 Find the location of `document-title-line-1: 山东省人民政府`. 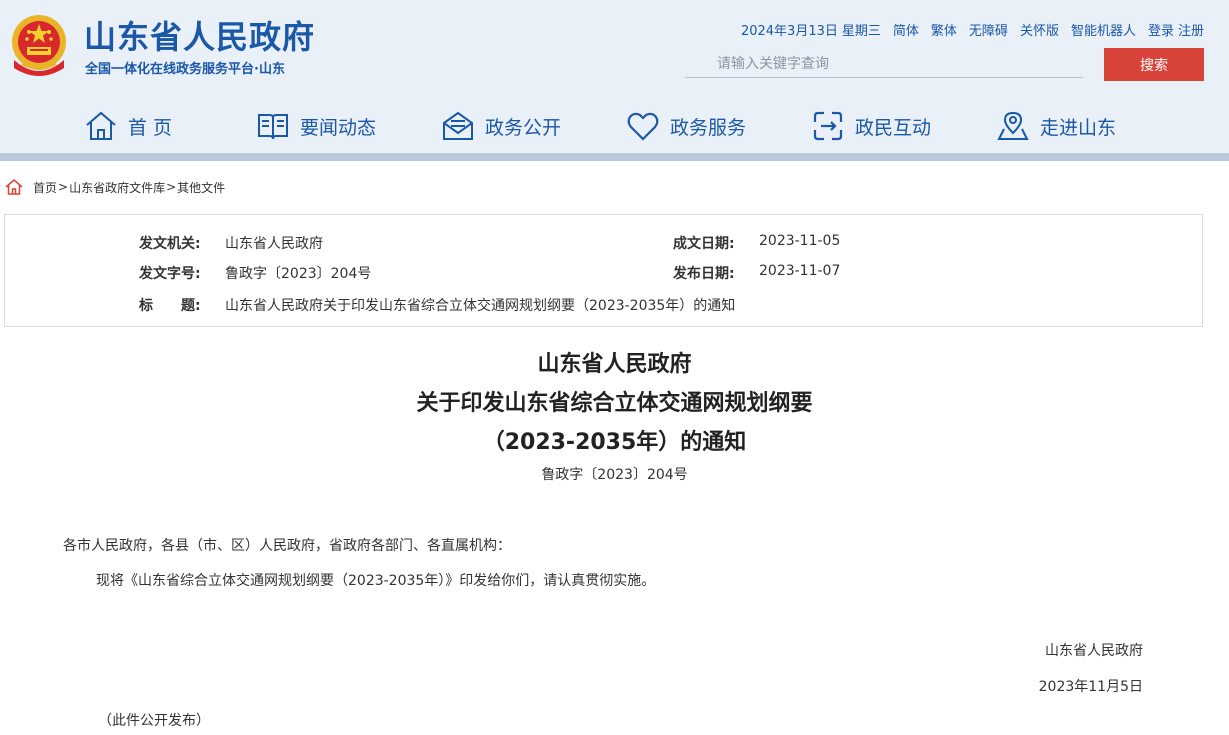

document-title-line-1: 山东省人民政府 is located at coordinates (614, 364).